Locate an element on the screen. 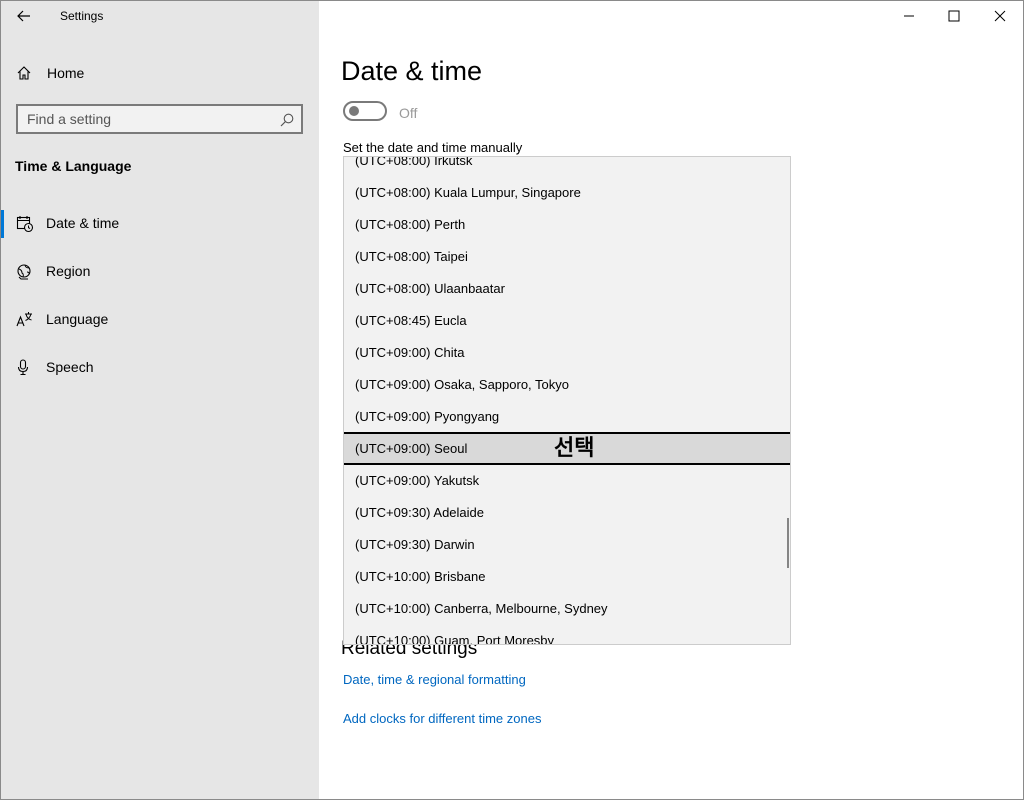  sidebar-item-date-time: Date & time is located at coordinates (159, 224).